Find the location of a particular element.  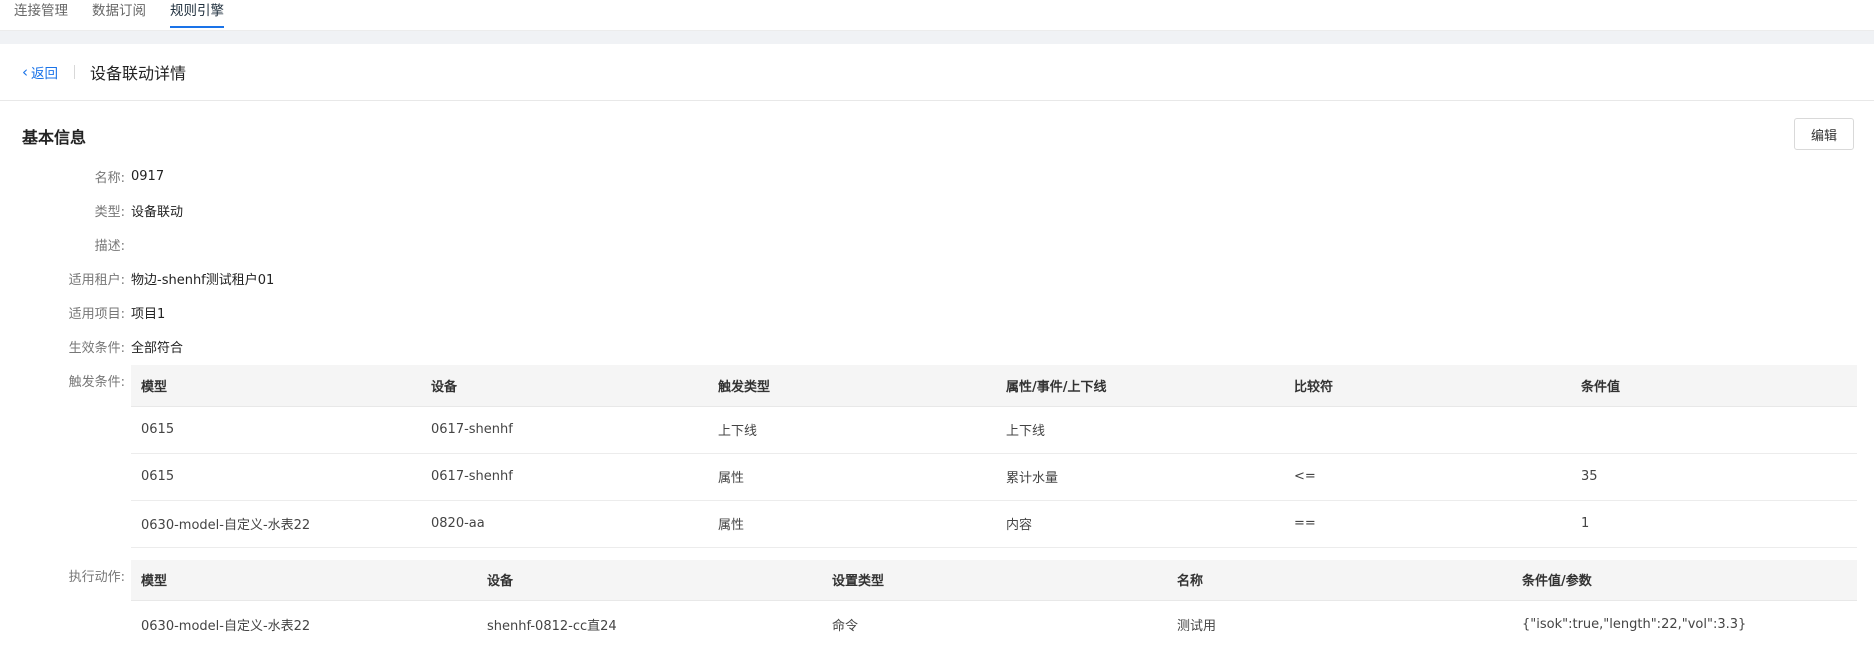

field-project: 适用项目: 项目1 is located at coordinates (937, 312).